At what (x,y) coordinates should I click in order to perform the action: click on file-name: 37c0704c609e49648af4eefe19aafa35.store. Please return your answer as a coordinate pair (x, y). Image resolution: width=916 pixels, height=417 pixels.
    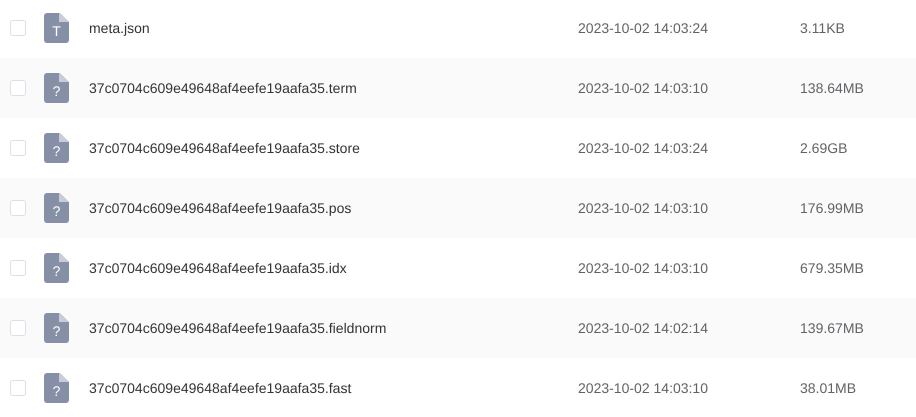
    Looking at the image, I should click on (333, 148).